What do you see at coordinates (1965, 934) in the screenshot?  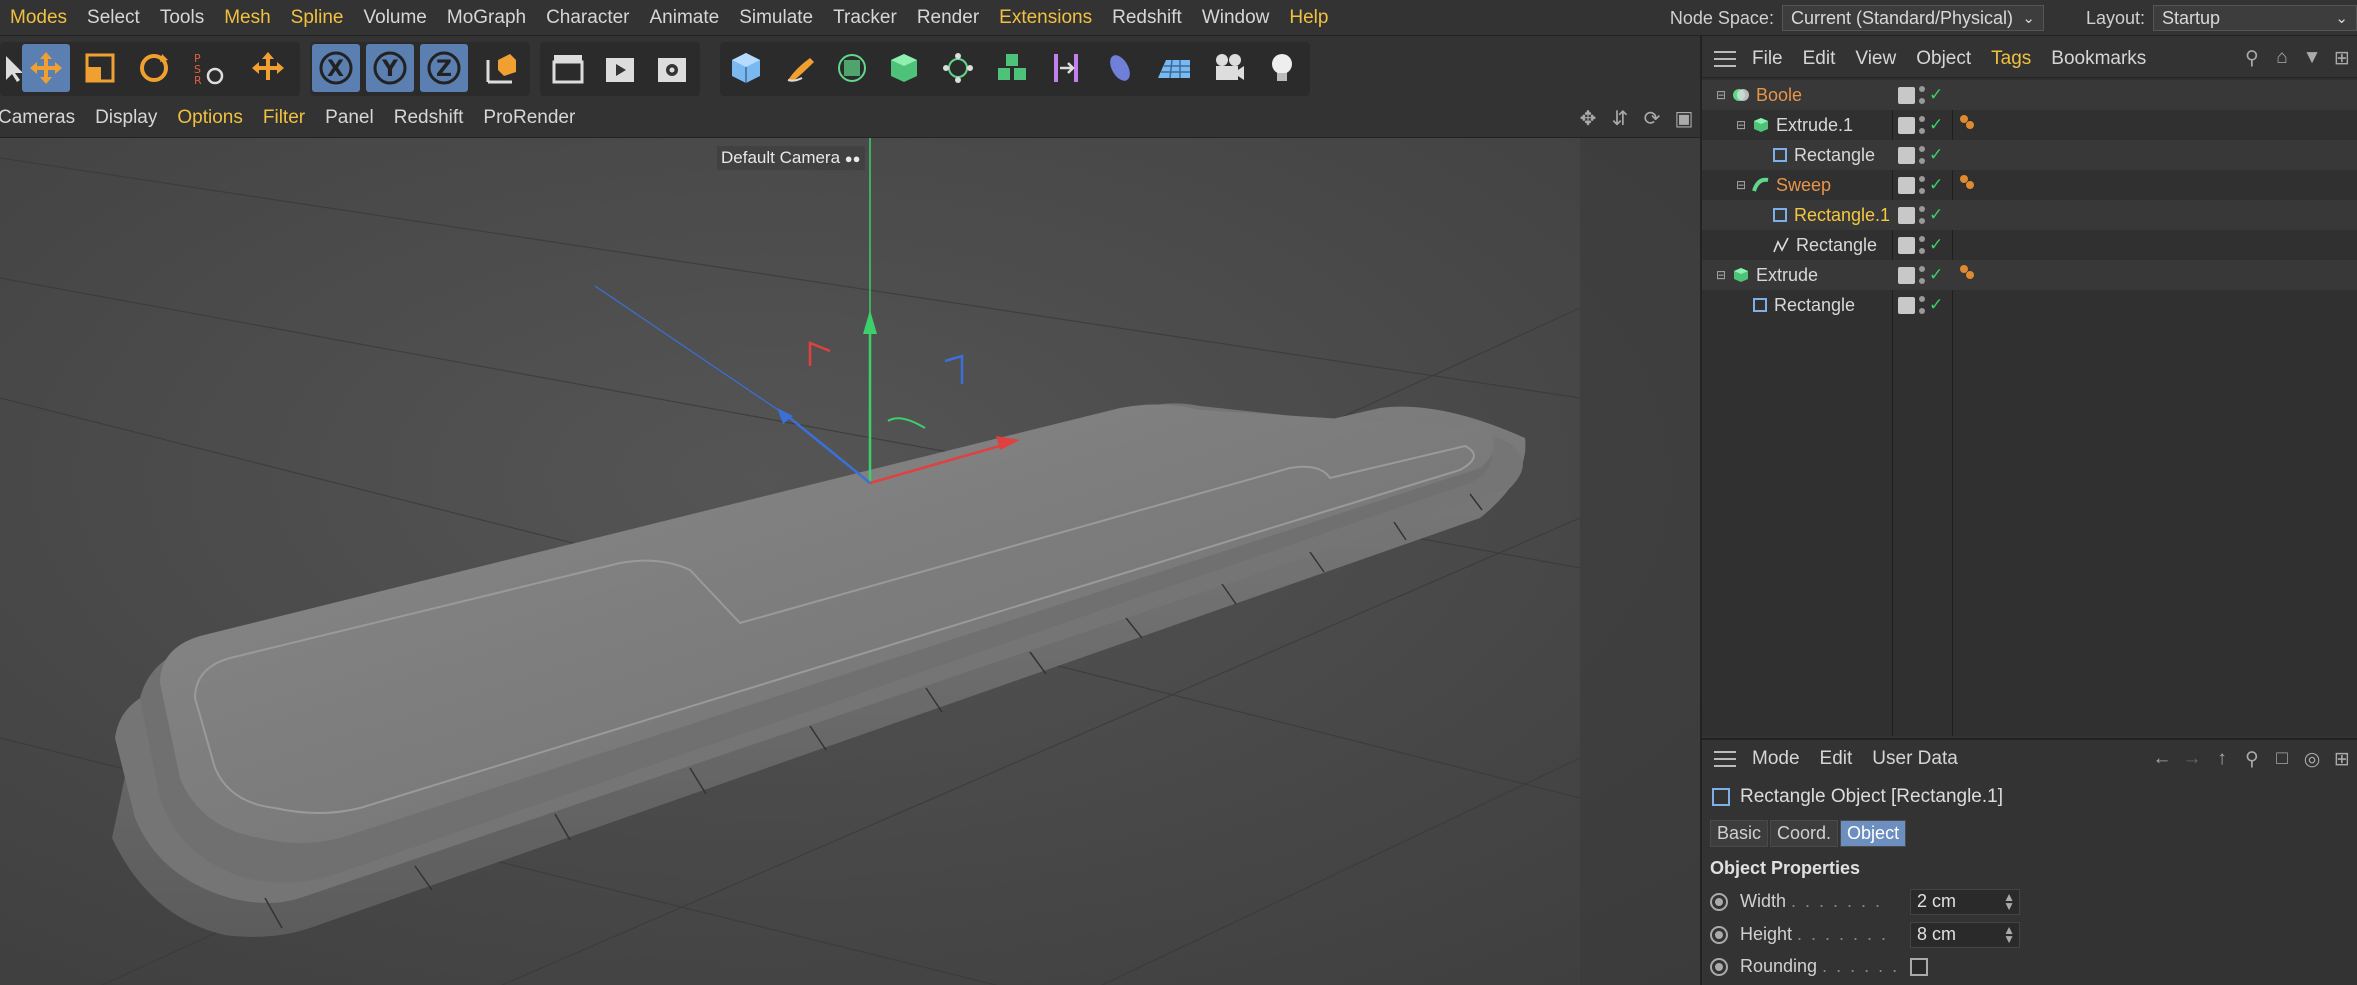 I see `height-field: 8 cm ▲ ▼` at bounding box center [1965, 934].